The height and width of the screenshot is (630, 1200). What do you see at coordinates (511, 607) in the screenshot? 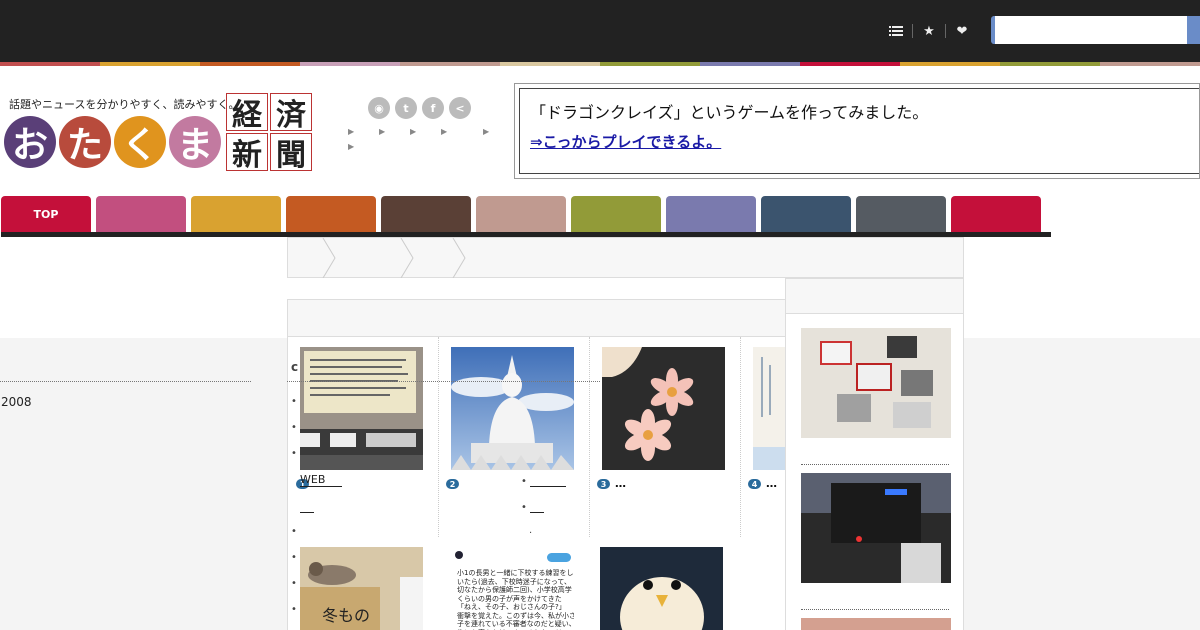
I see `tweet-line: 「ねえ、その子、おじさんの子?」` at bounding box center [511, 607].